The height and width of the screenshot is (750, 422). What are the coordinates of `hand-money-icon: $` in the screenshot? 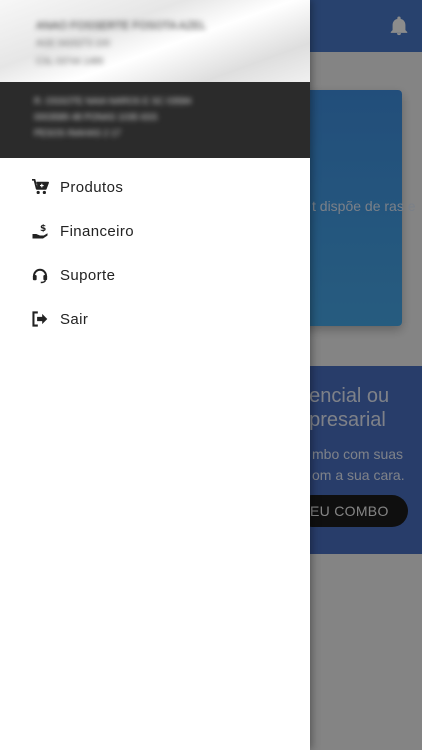 It's located at (40, 231).